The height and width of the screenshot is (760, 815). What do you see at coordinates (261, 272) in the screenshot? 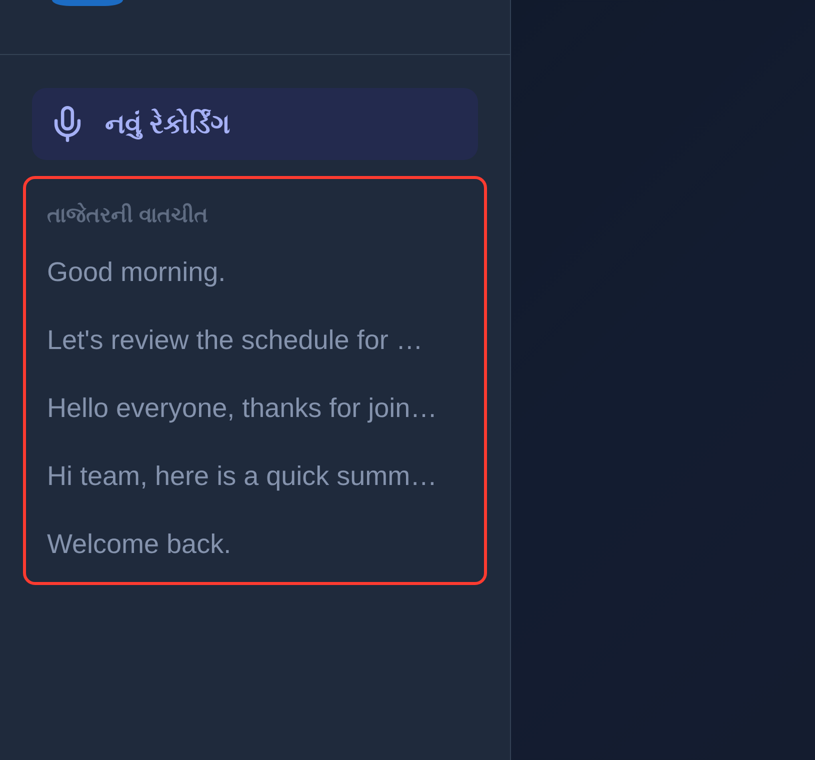
I see `conversation-item: Good morning.` at bounding box center [261, 272].